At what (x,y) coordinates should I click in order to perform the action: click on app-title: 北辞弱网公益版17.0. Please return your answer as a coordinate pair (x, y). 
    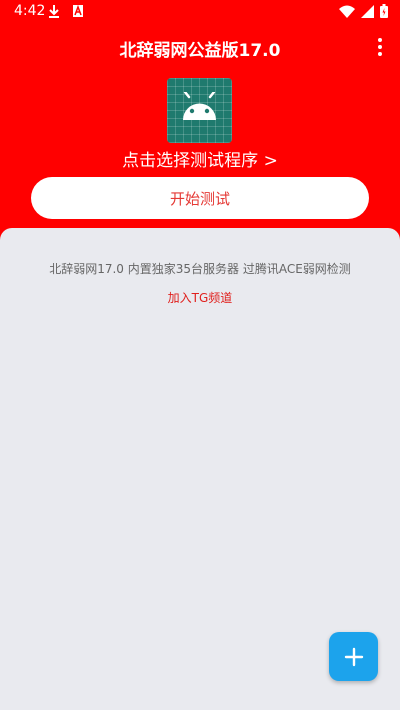
    Looking at the image, I should click on (200, 51).